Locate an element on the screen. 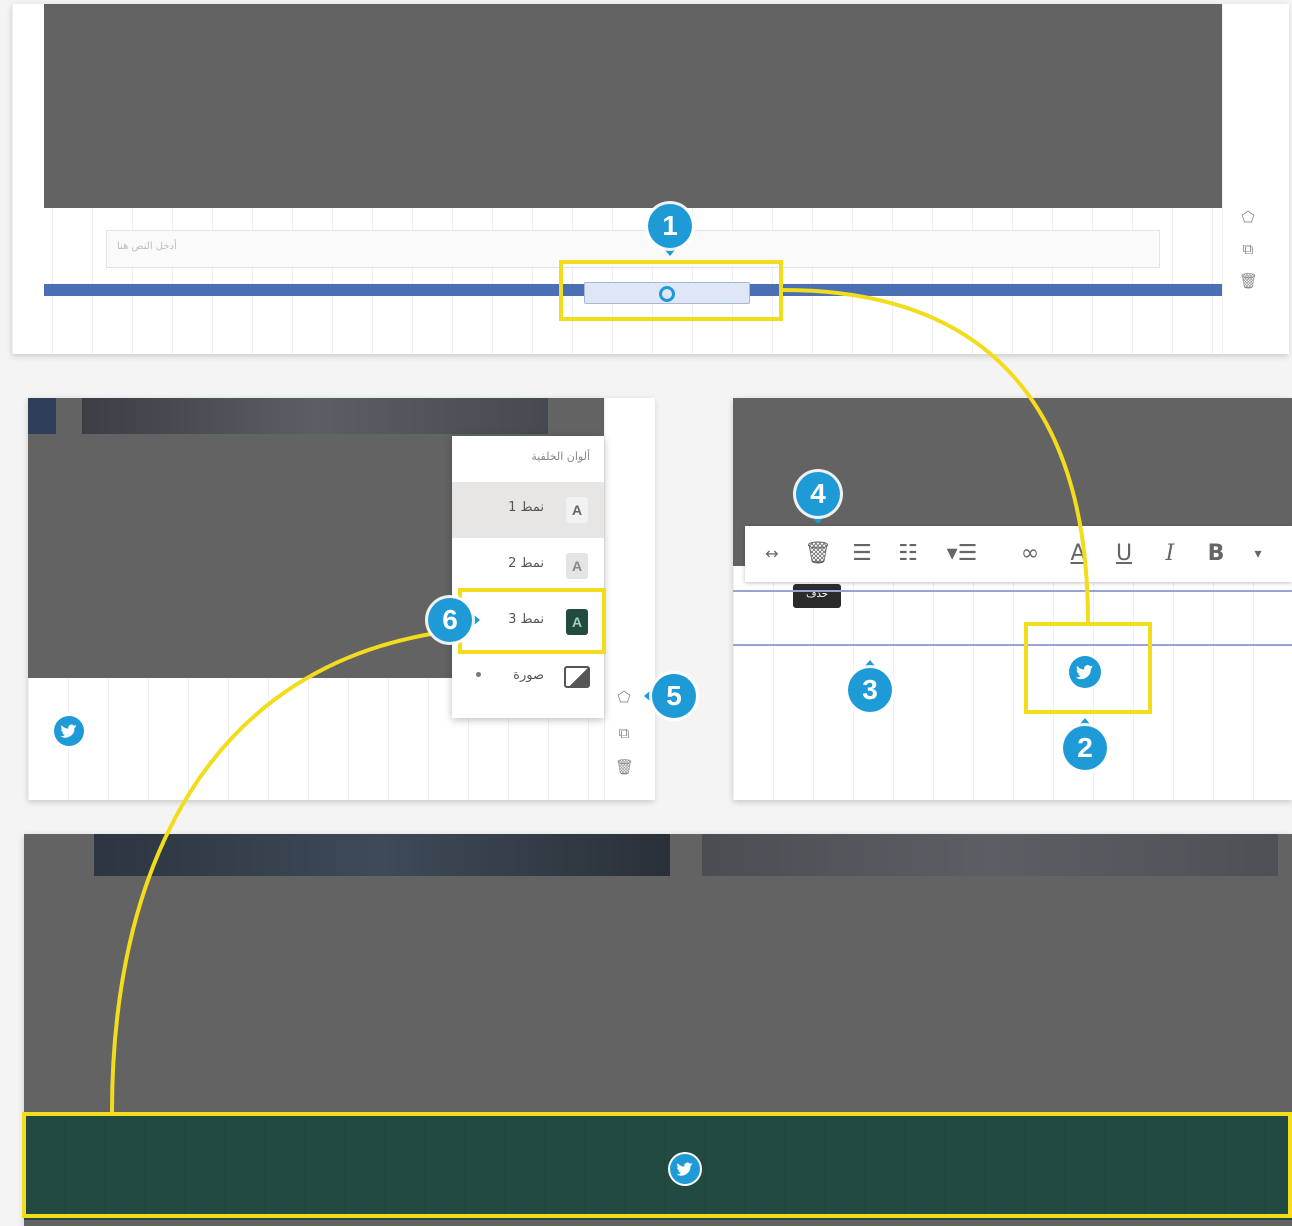 This screenshot has height=1226, width=1292. step-marker-2: 2 is located at coordinates (1085, 748).